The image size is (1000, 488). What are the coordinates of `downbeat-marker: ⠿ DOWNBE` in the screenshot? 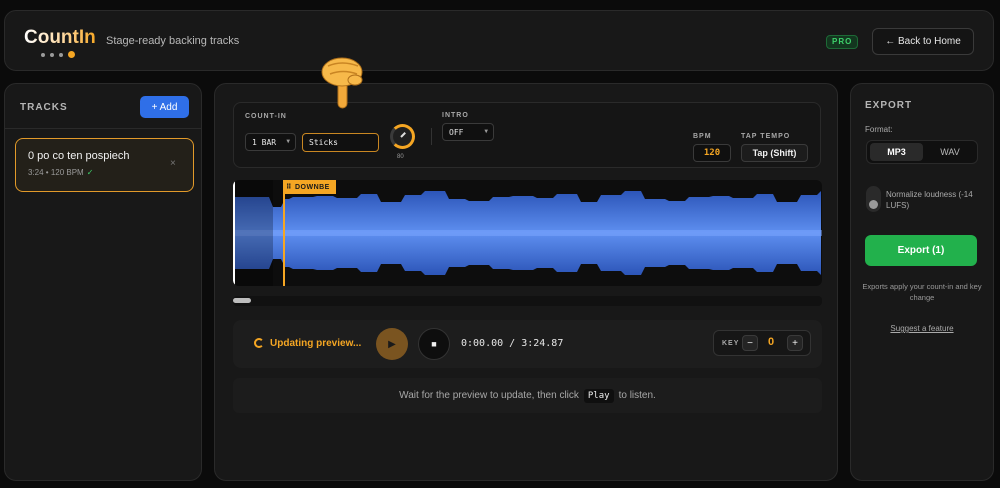 It's located at (310, 187).